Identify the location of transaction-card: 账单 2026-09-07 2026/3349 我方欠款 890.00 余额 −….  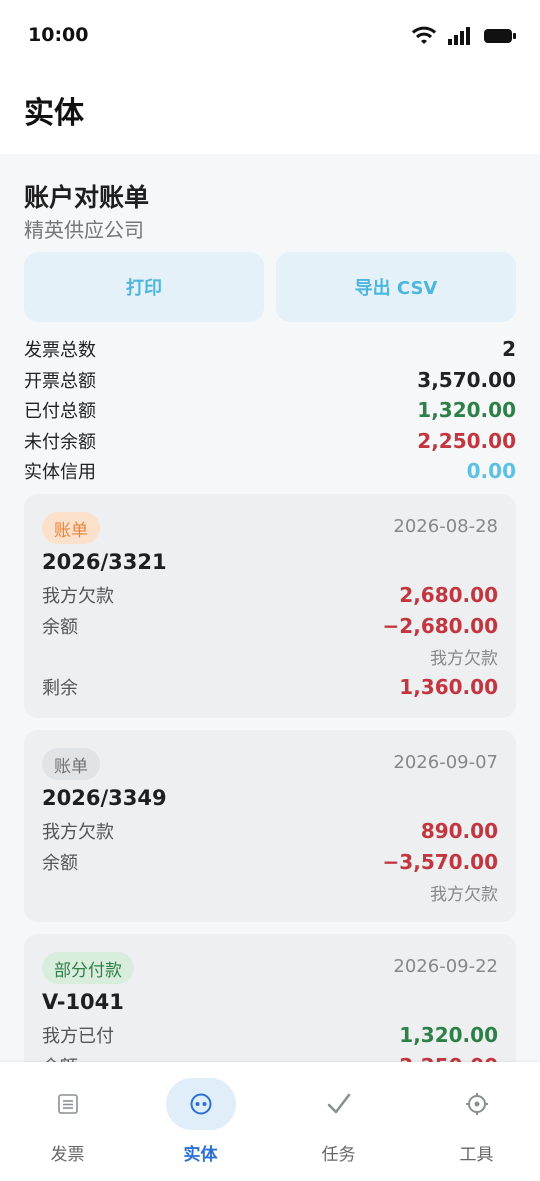
(270, 826).